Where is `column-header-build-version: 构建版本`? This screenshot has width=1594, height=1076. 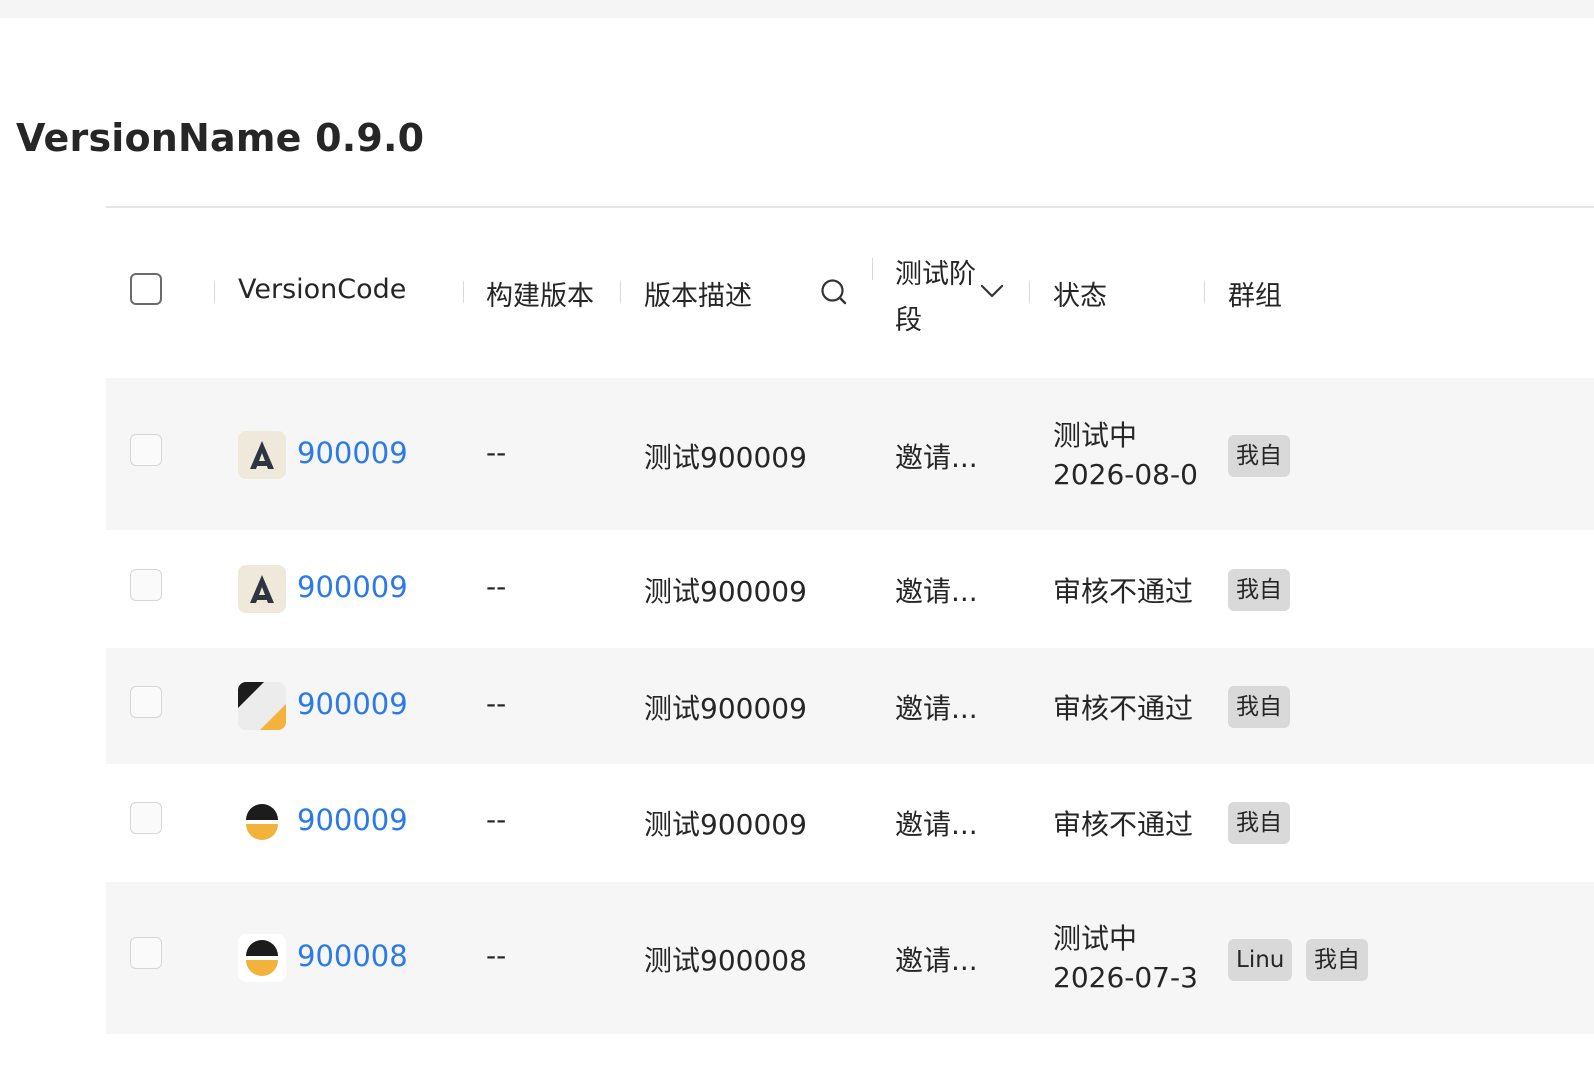
column-header-build-version: 构建版本 is located at coordinates (540, 296).